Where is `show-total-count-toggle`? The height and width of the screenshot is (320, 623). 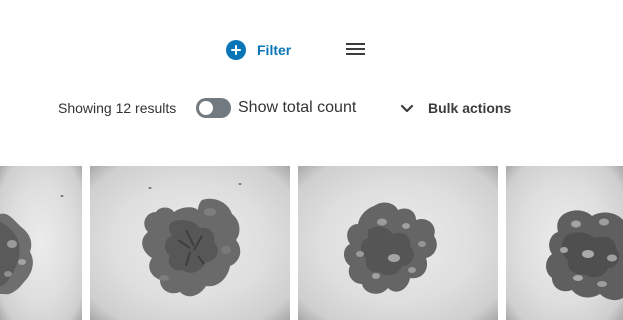
show-total-count-toggle is located at coordinates (213, 108).